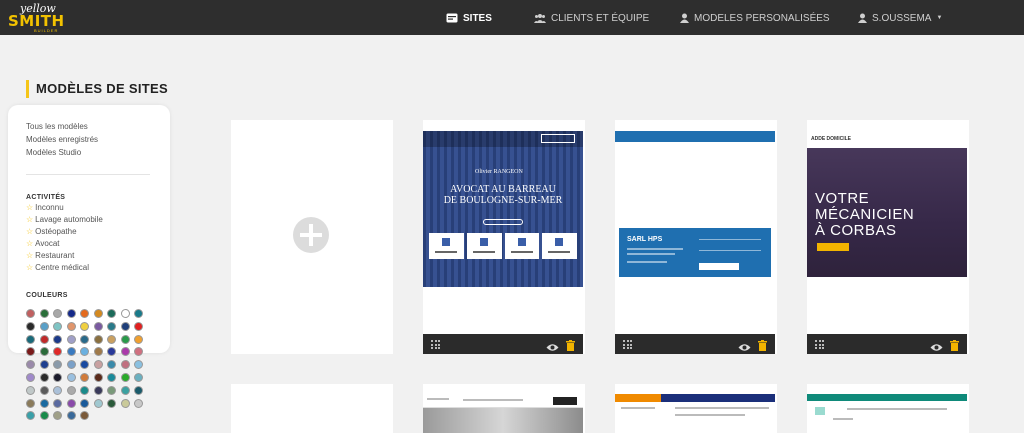 The image size is (1024, 433). What do you see at coordinates (696, 237) in the screenshot?
I see `template-card: SARL HPS` at bounding box center [696, 237].